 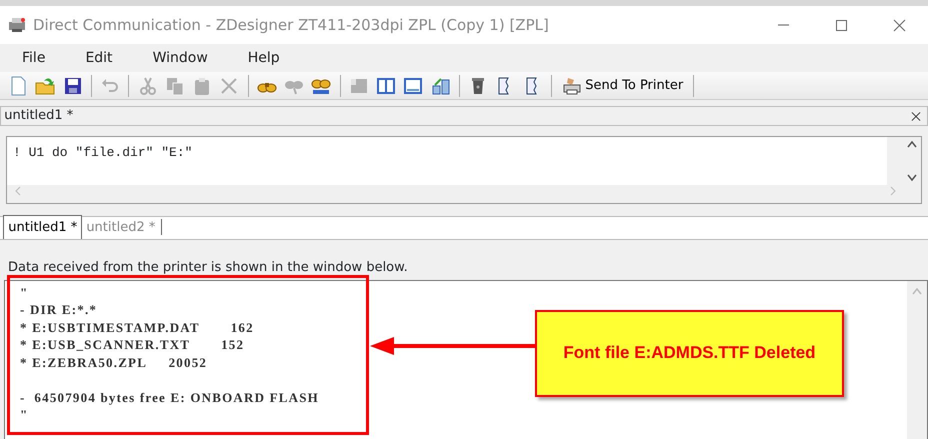 What do you see at coordinates (841, 25) in the screenshot?
I see `maximize-icon` at bounding box center [841, 25].